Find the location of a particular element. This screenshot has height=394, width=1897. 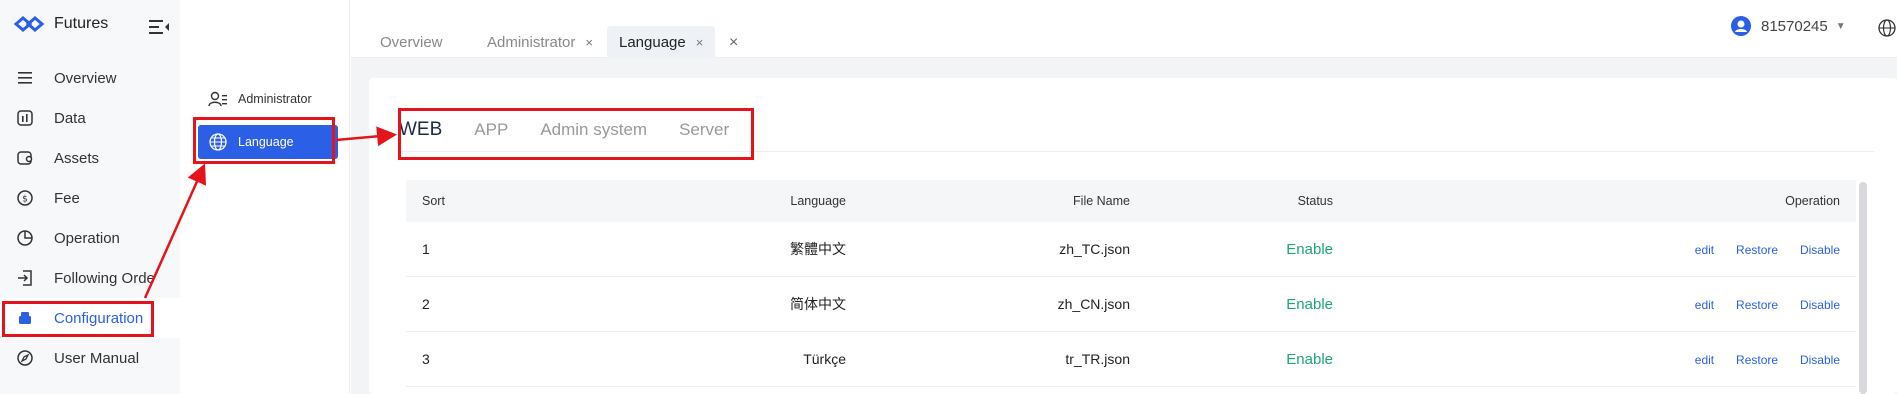

arrow-to-language is located at coordinates (175, 231).